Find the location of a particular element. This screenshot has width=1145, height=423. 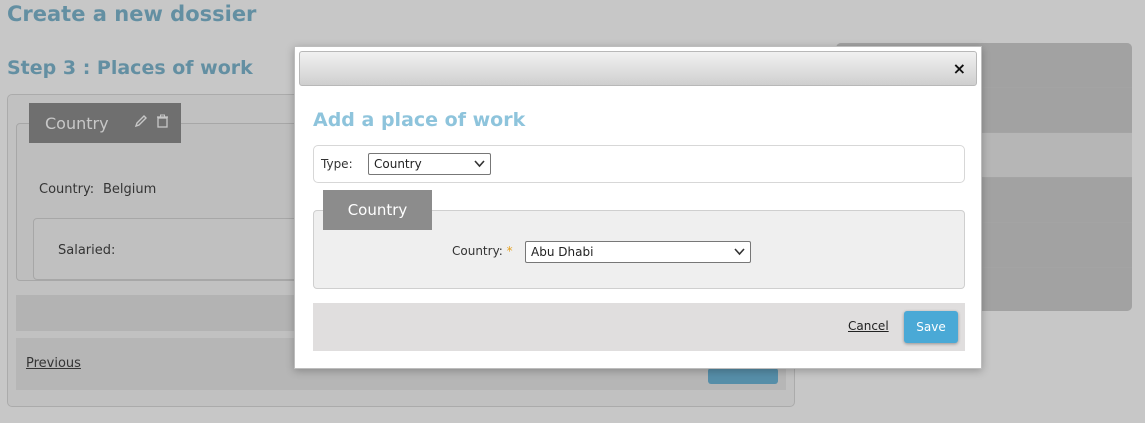

required-marker: * is located at coordinates (509, 251).